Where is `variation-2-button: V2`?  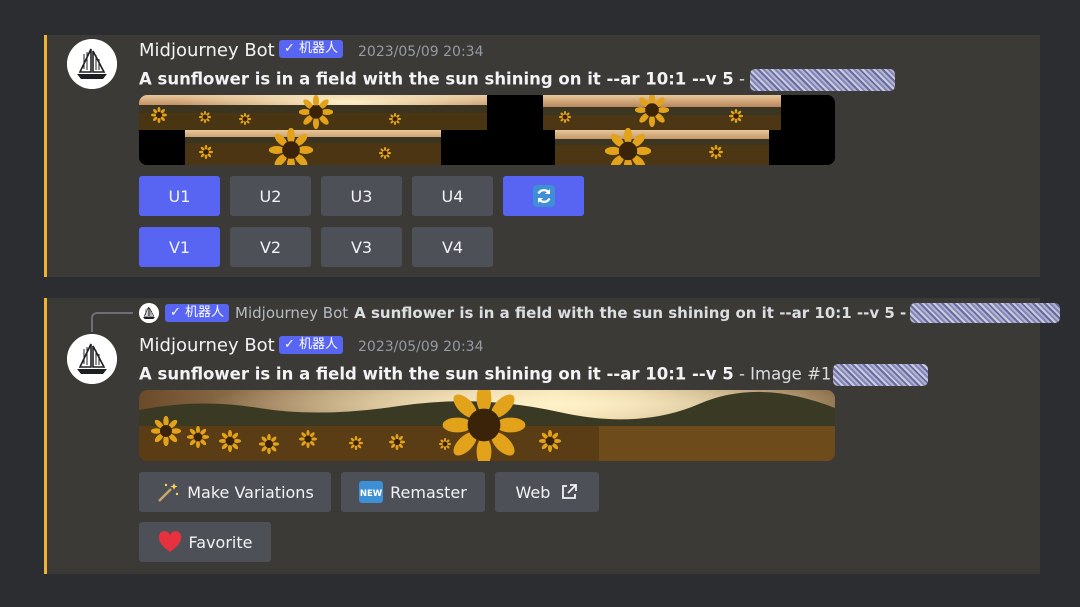 variation-2-button: V2 is located at coordinates (270, 247).